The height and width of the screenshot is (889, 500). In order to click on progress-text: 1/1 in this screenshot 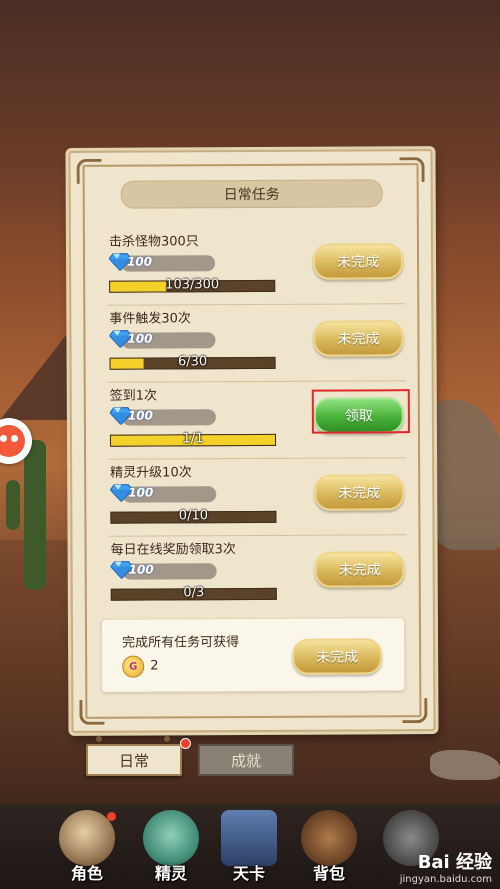, I will do `click(193, 439)`.